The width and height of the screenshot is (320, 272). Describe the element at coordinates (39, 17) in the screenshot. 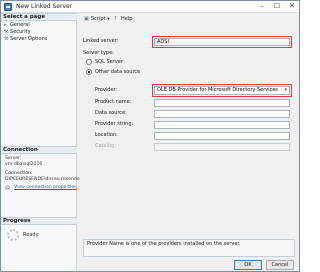

I see `select-page-header: Select a page` at that location.